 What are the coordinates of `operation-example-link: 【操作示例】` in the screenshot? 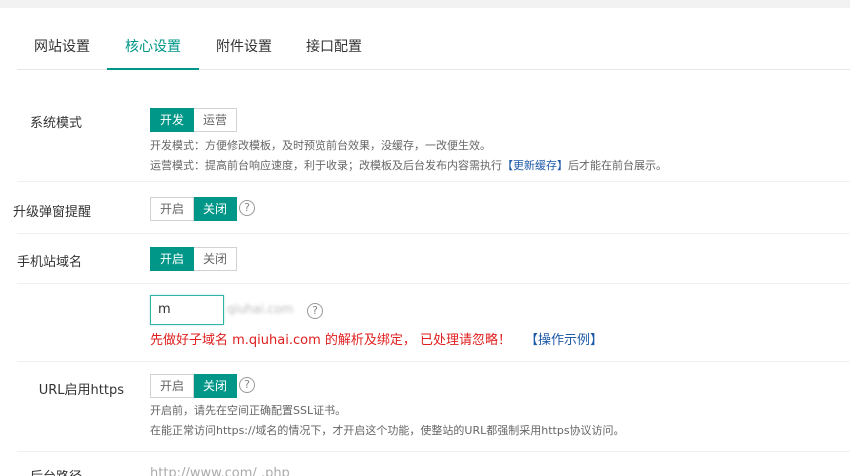 It's located at (564, 340).